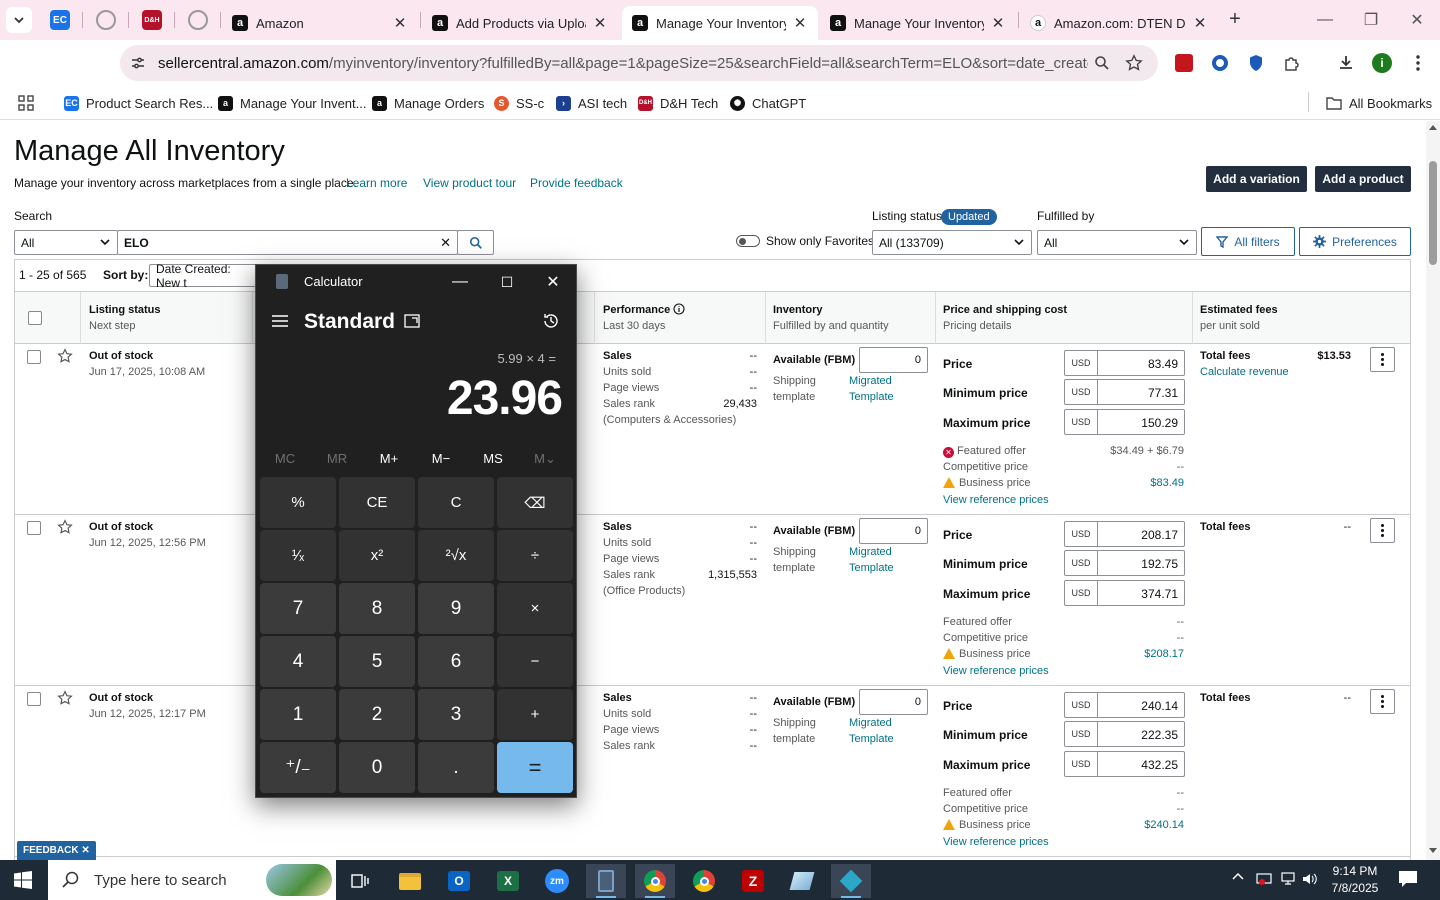 Image resolution: width=1440 pixels, height=900 pixels. What do you see at coordinates (60, 20) in the screenshot?
I see `pinned-tab-ec-icon: EC` at bounding box center [60, 20].